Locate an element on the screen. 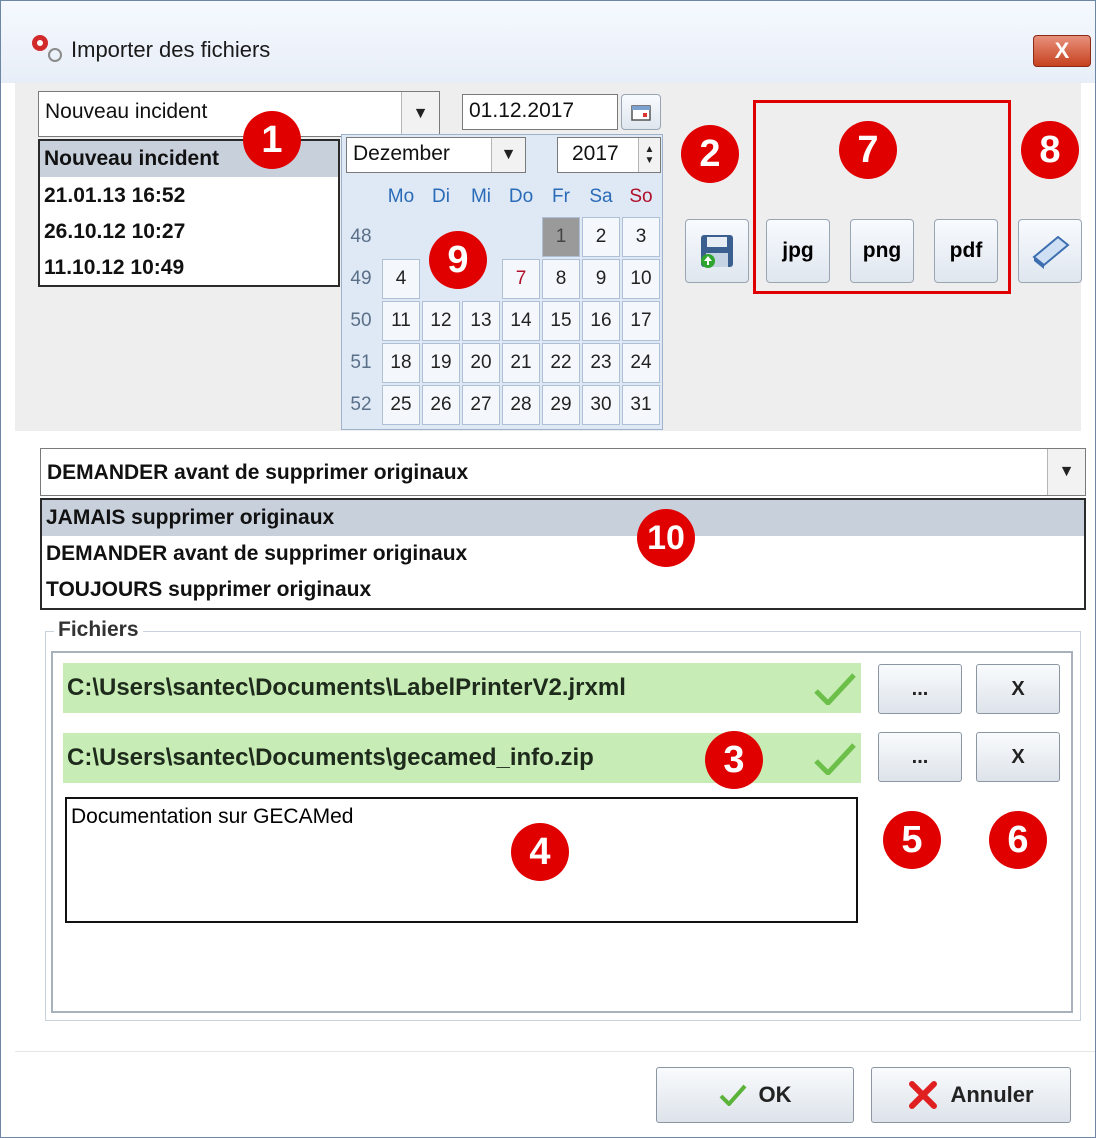 The width and height of the screenshot is (1096, 1138). delete-policy-option: TOUJOURS supprimer originaux is located at coordinates (563, 590).